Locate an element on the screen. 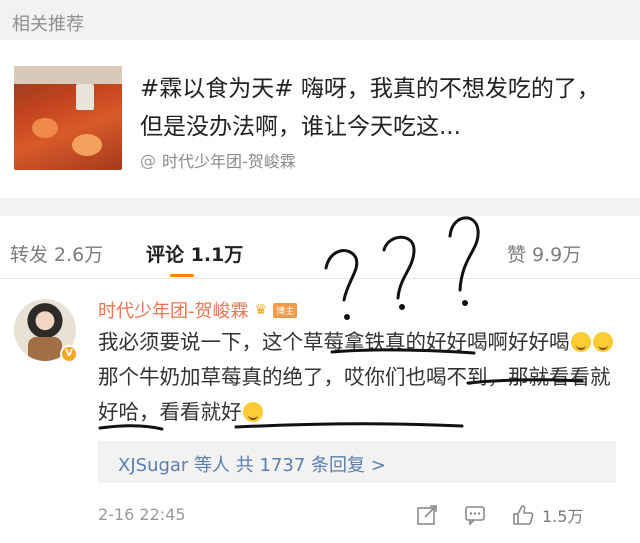 The height and width of the screenshot is (543, 640). verified-badge: V is located at coordinates (69, 354).